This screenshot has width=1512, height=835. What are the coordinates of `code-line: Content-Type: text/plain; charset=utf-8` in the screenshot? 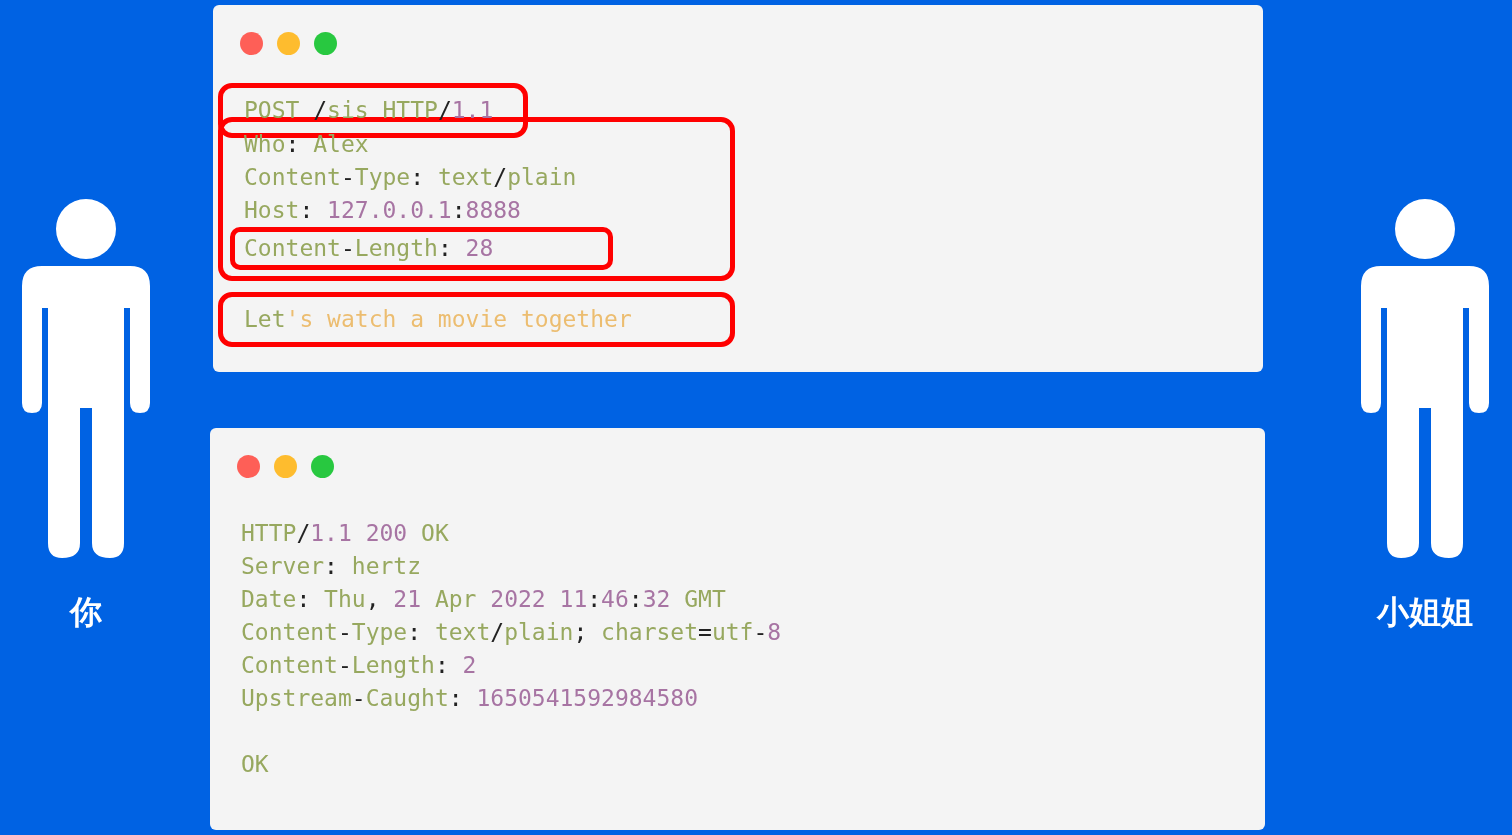 It's located at (511, 632).